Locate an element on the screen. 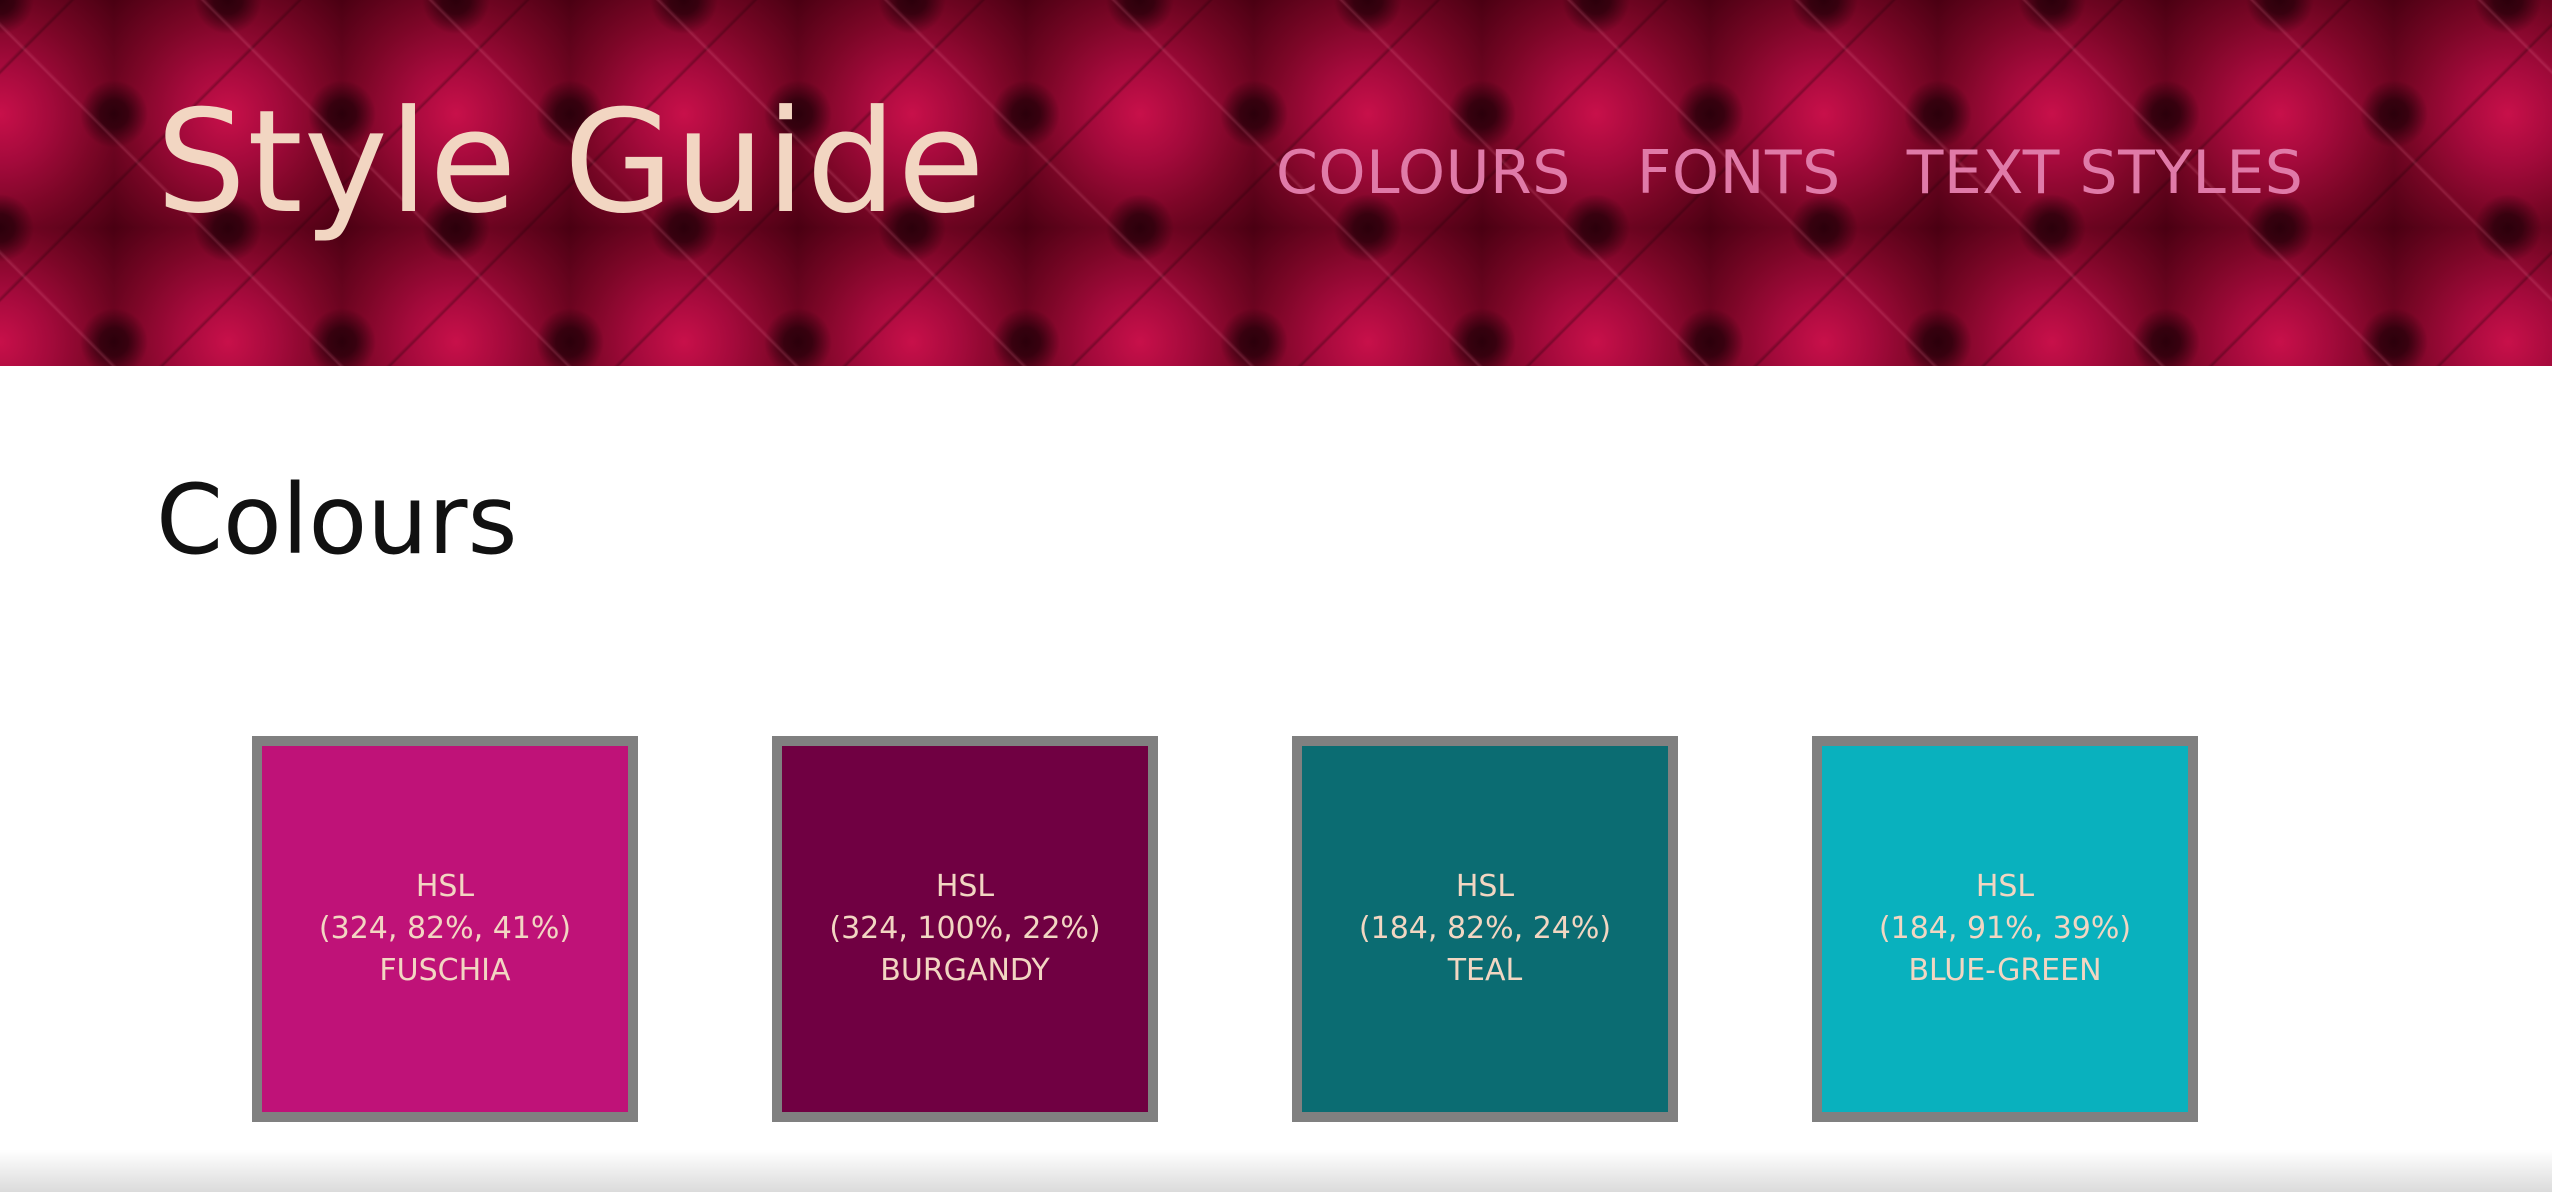  swatch-blue-green: HSL (184, 91%, 39%) BLUE-GREEN is located at coordinates (2005, 929).